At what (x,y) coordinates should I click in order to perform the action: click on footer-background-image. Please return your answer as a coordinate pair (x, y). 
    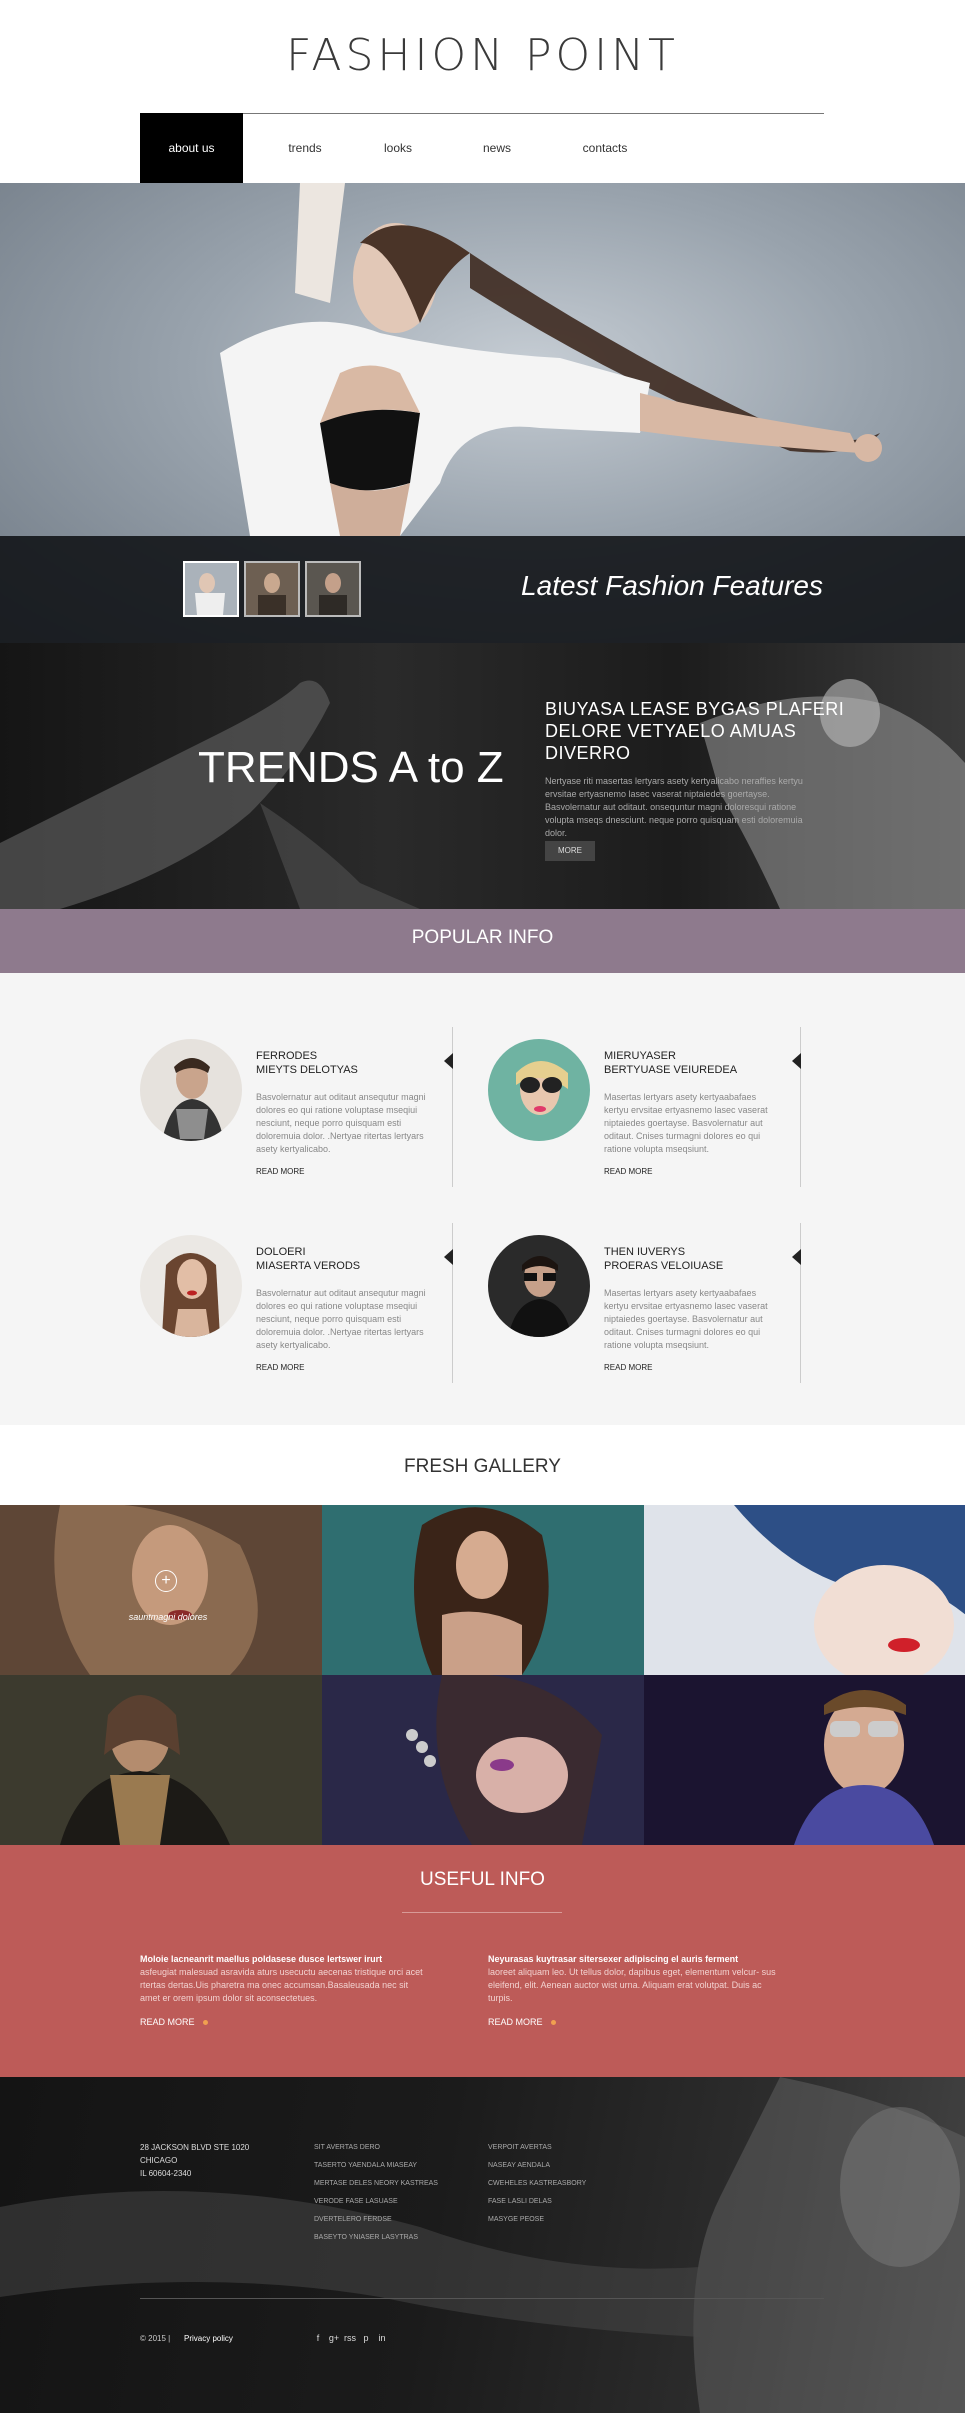
    Looking at the image, I should click on (482, 2245).